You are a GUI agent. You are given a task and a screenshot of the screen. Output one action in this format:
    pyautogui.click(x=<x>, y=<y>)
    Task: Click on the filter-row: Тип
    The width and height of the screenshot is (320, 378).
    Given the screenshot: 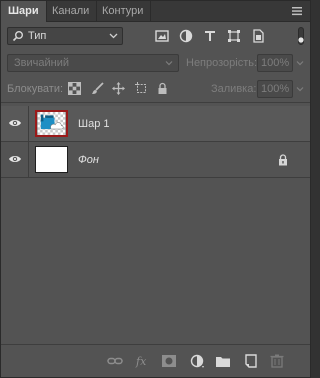 What is the action you would take?
    pyautogui.click(x=155, y=37)
    